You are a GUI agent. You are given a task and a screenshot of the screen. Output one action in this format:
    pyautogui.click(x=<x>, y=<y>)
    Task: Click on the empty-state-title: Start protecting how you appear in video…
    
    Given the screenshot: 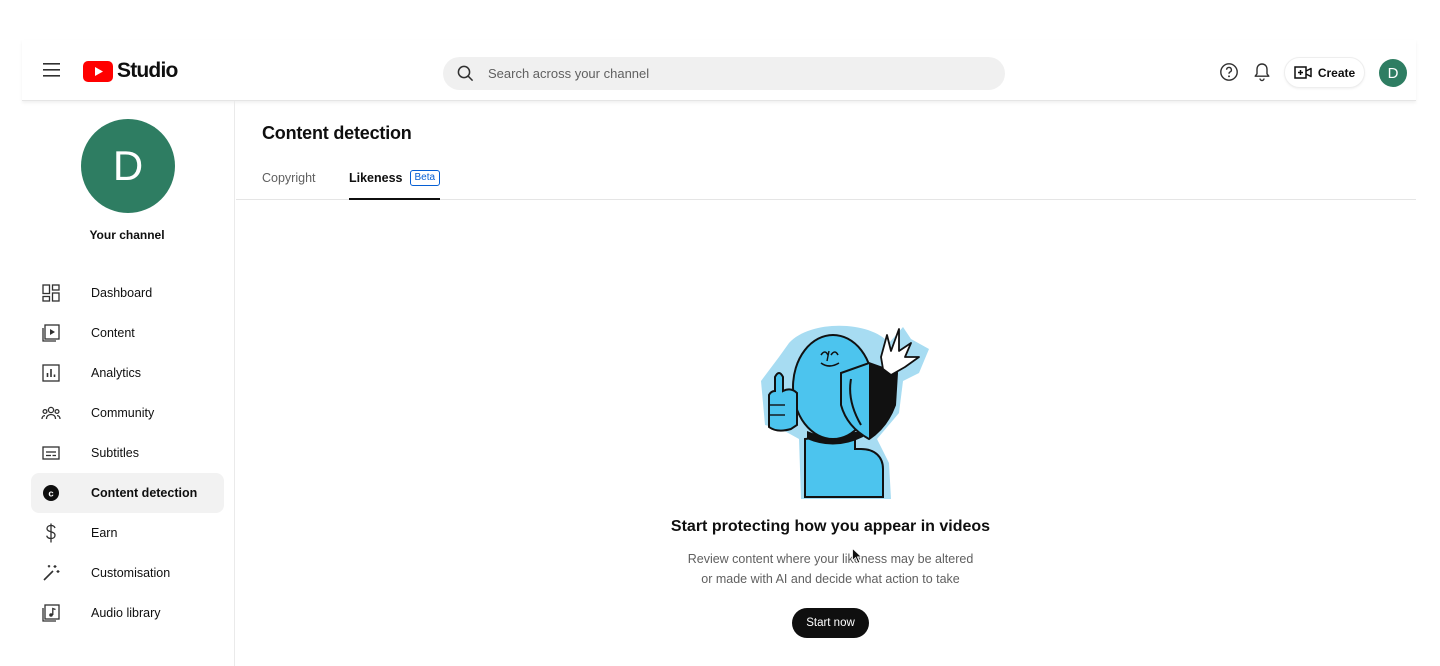 What is the action you would take?
    pyautogui.click(x=830, y=526)
    